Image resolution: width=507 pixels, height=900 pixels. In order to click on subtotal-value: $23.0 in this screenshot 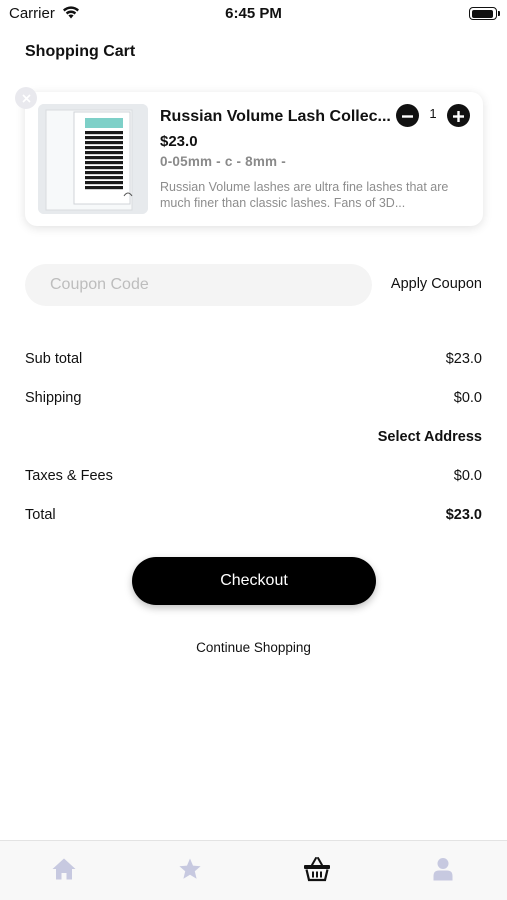, I will do `click(463, 359)`.